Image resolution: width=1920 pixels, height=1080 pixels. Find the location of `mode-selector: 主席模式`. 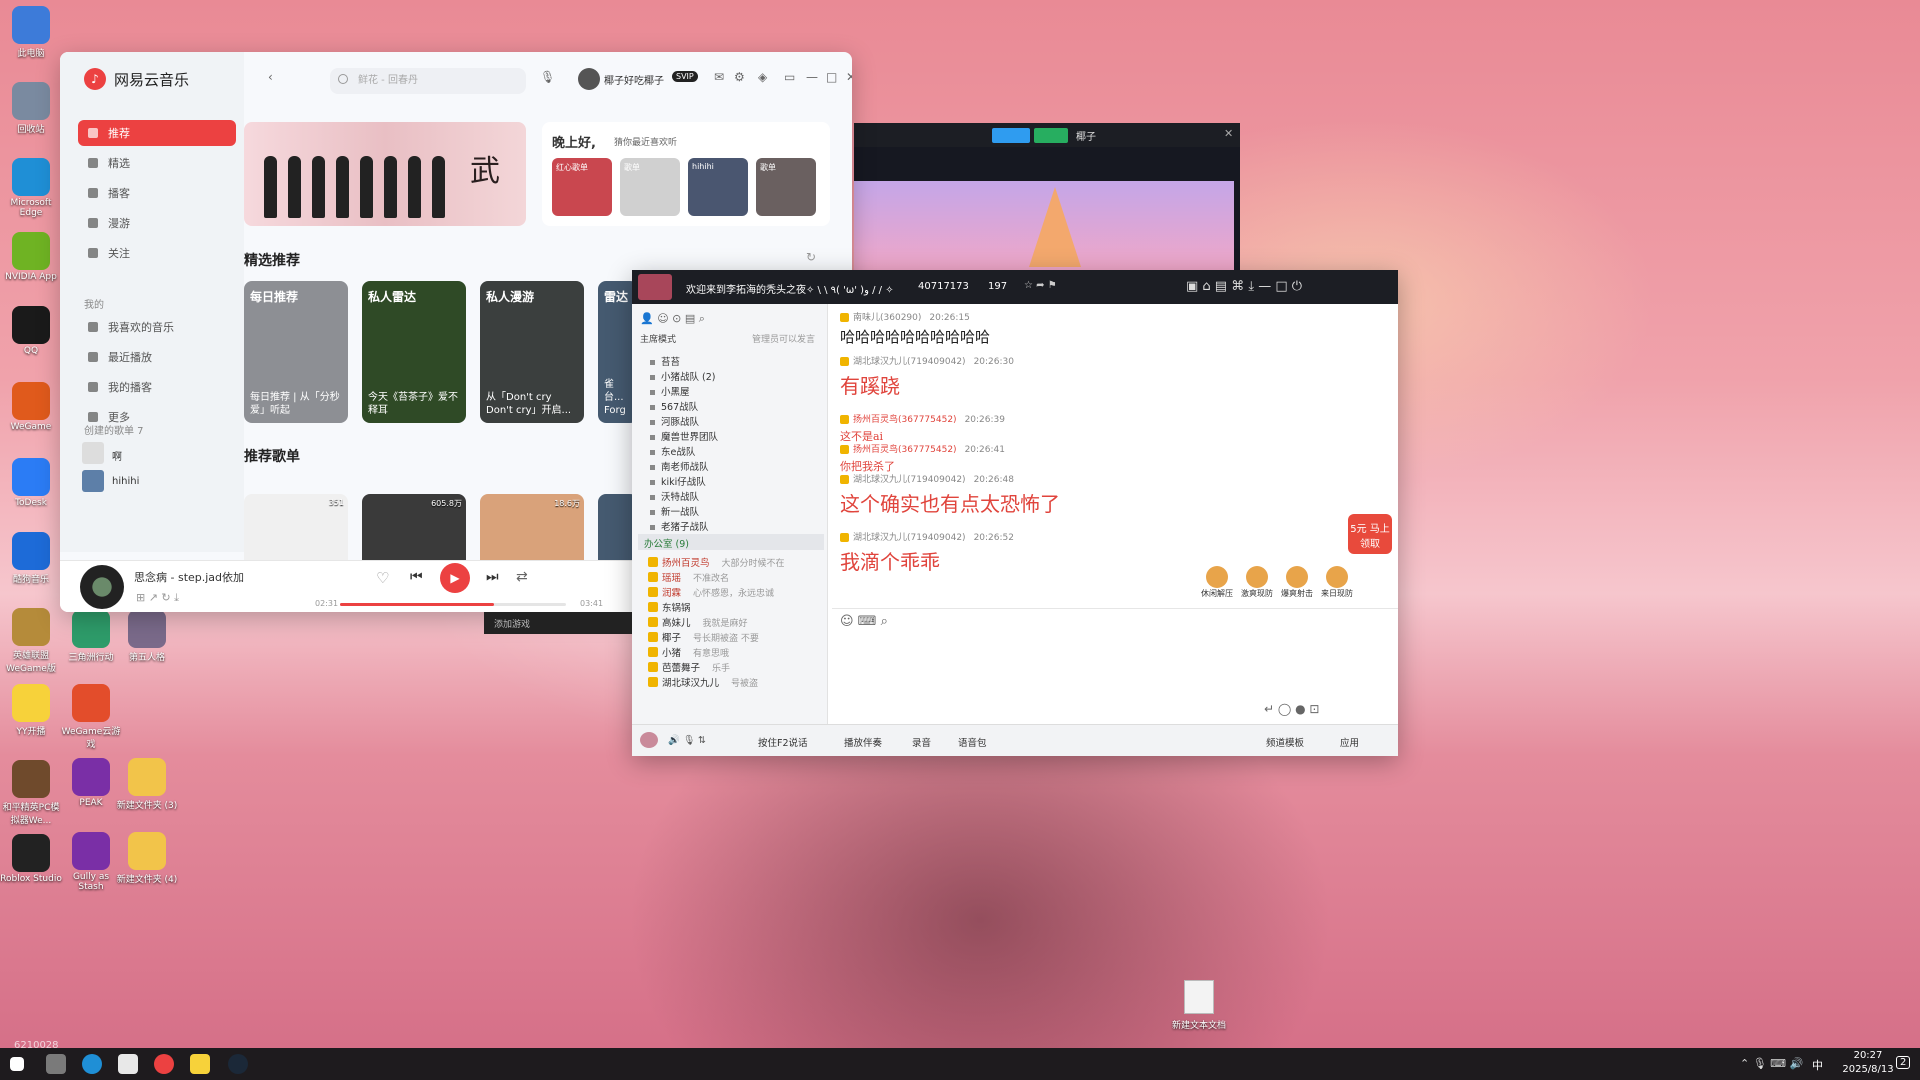

mode-selector: 主席模式 is located at coordinates (658, 338).